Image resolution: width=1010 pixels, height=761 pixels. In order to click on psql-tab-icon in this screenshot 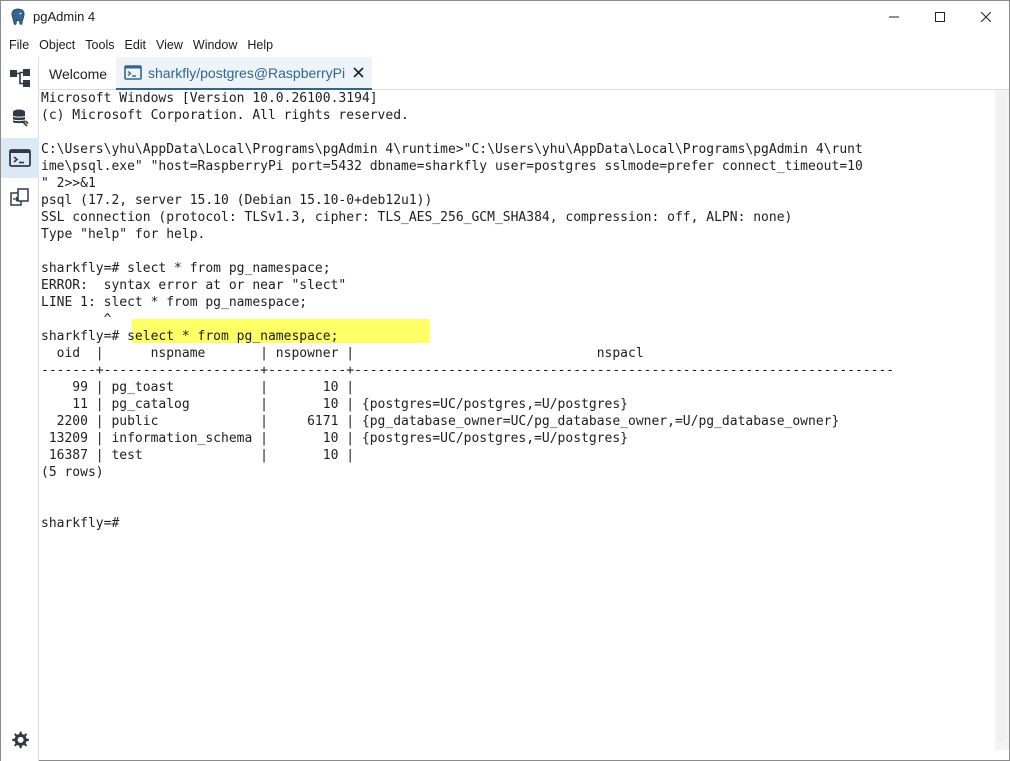, I will do `click(133, 72)`.